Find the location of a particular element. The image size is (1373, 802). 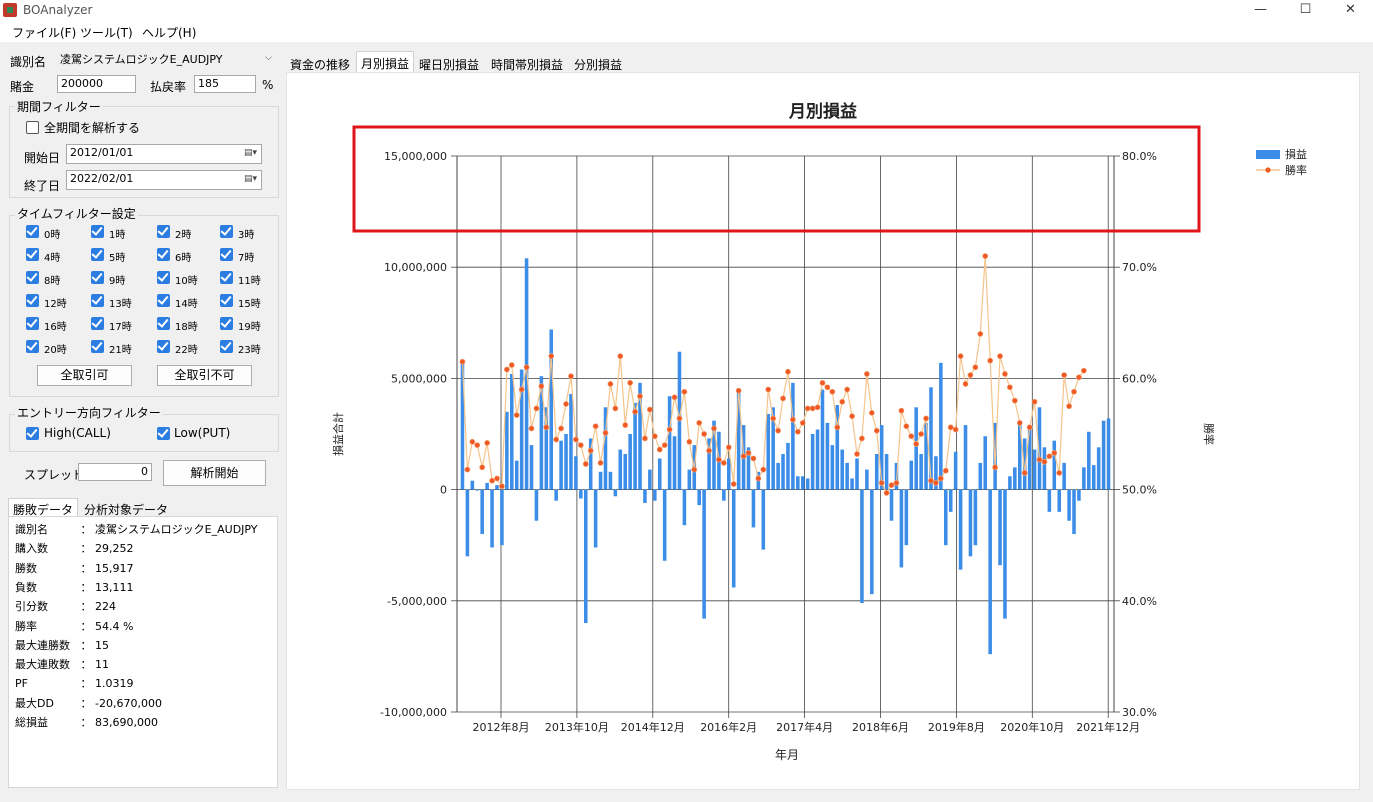

high-call-checkbox is located at coordinates (32, 433).